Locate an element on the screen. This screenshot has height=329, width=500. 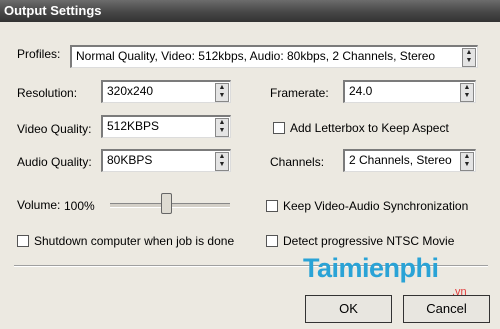
audio-quality-select-value: 80KBPS is located at coordinates (130, 160).